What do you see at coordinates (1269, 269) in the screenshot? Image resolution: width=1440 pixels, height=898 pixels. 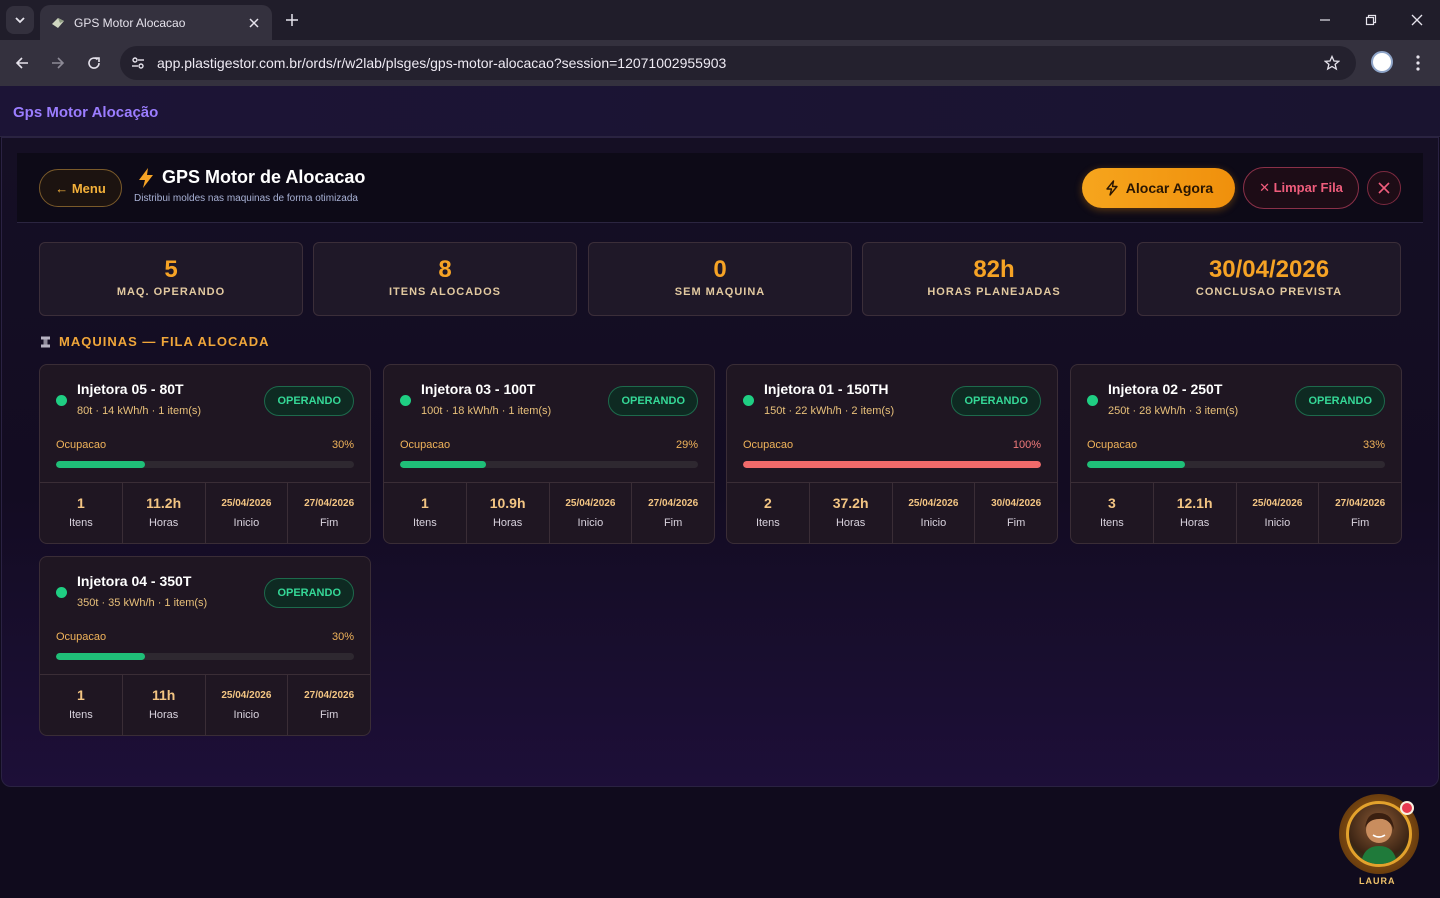 I see `stat-value: 30/04/2026` at bounding box center [1269, 269].